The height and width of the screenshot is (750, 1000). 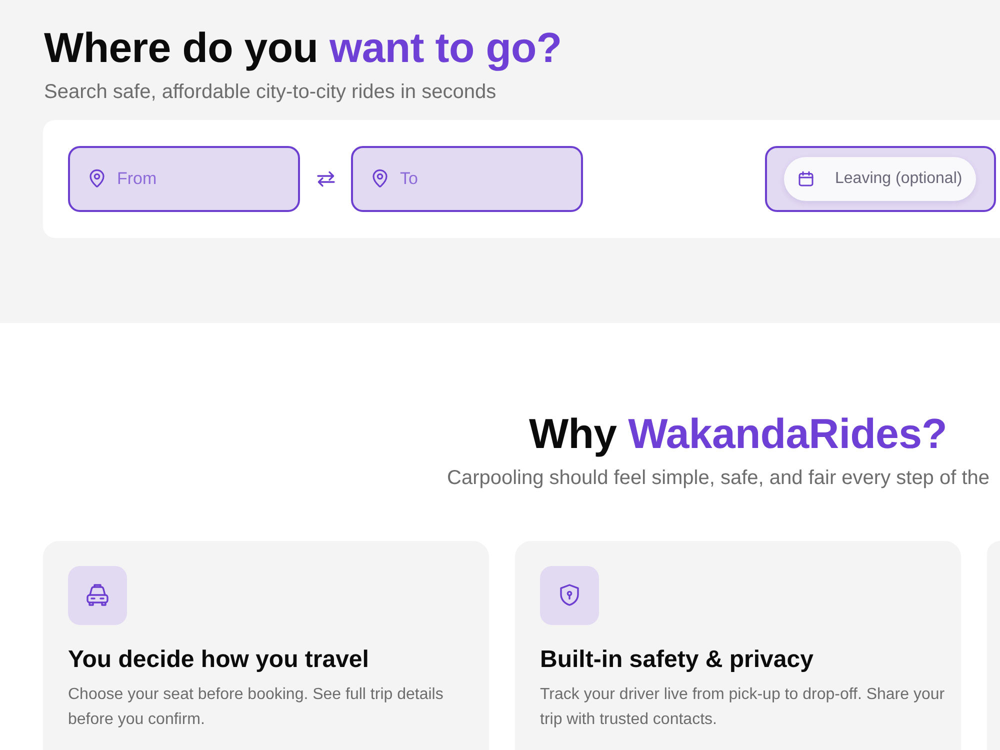 What do you see at coordinates (743, 707) in the screenshot?
I see `feature-description: Track your driver live from pick-up to drop-off. Share your trip with trusted contacts.` at bounding box center [743, 707].